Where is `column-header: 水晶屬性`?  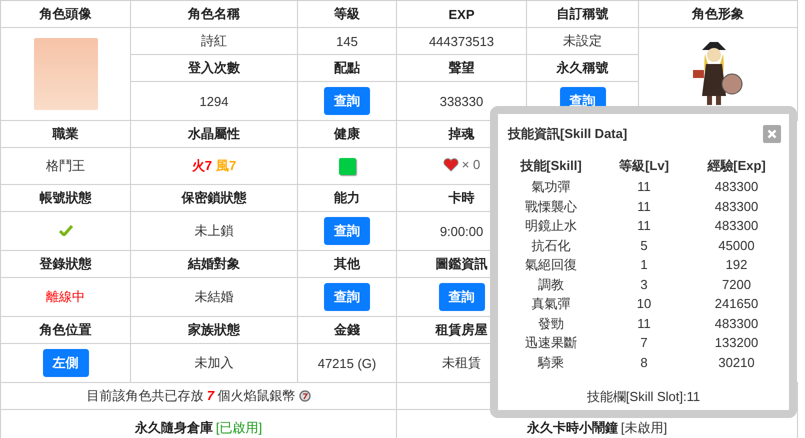 column-header: 水晶屬性 is located at coordinates (214, 134).